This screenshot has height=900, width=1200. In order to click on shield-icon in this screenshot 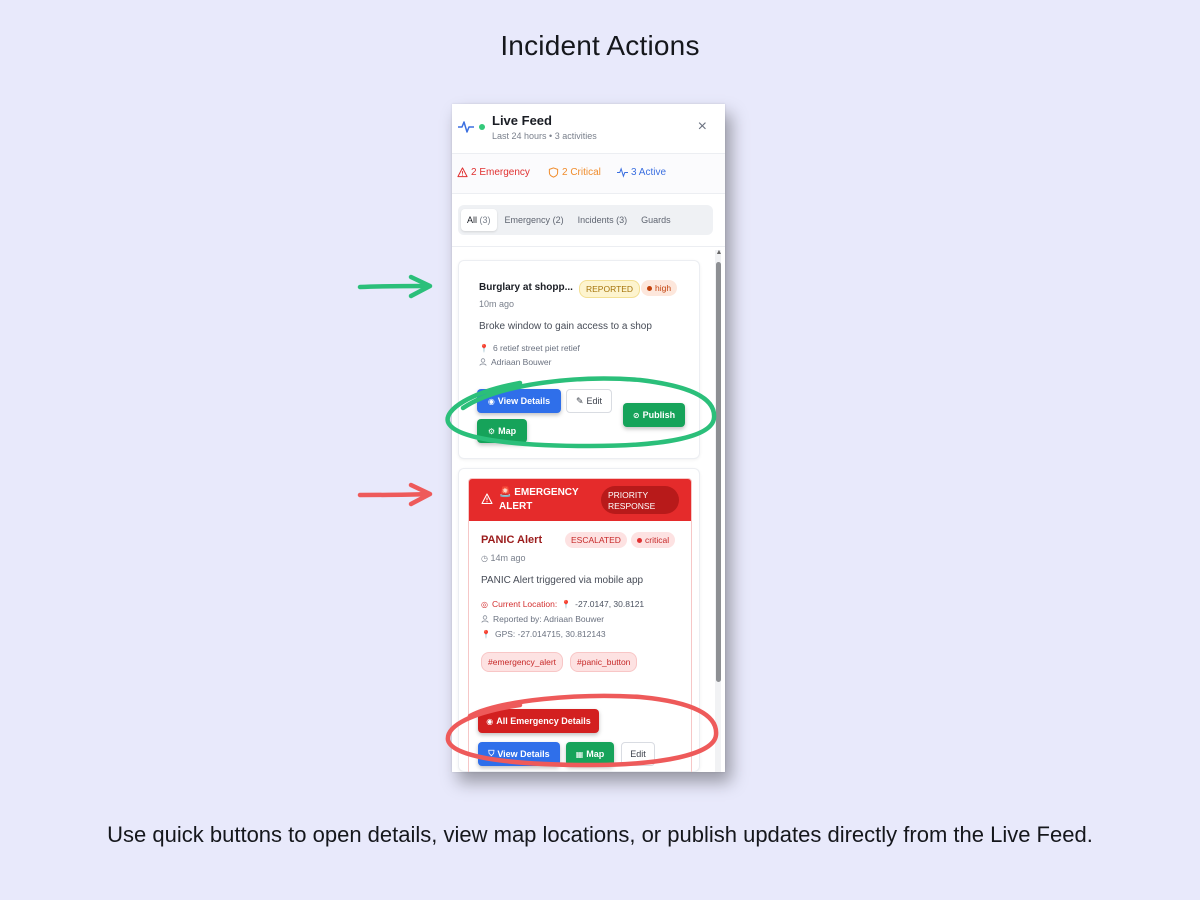, I will do `click(553, 172)`.